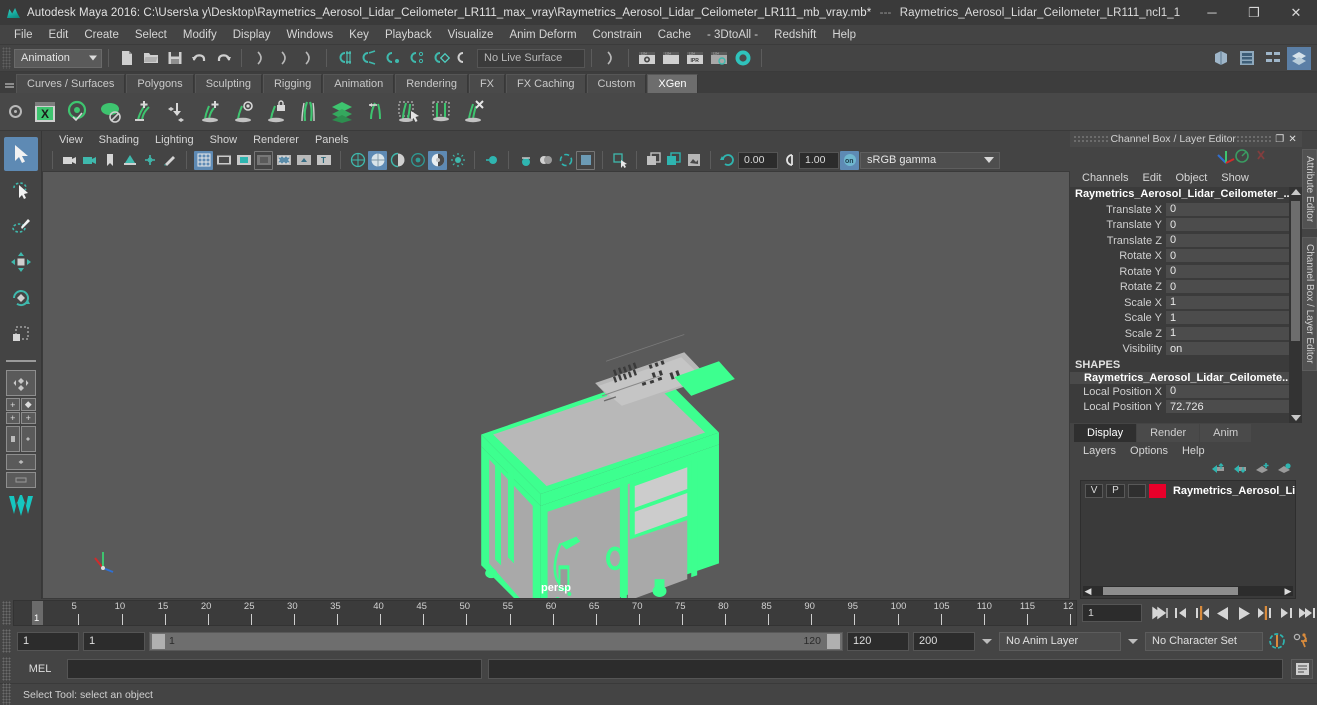 The width and height of the screenshot is (1317, 705). What do you see at coordinates (1309, 304) in the screenshot?
I see `dock-tab-channel-box: Channel Box / Layer Editor` at bounding box center [1309, 304].